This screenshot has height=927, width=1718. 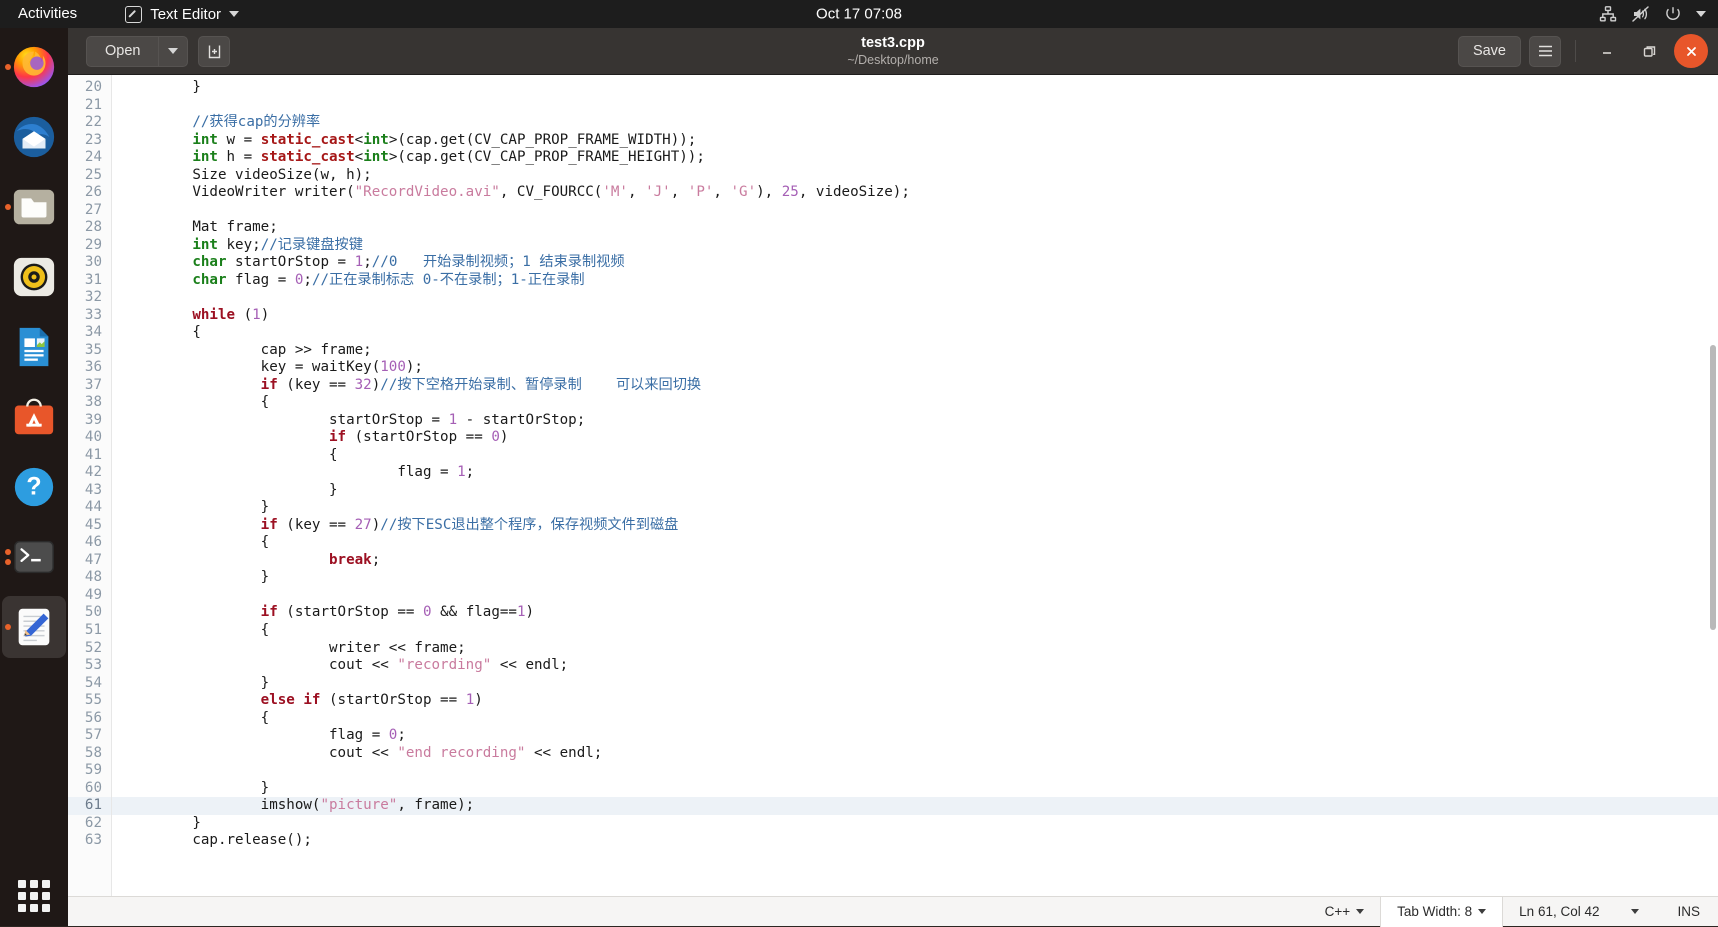 What do you see at coordinates (915, 421) in the screenshot?
I see `code-line: startOrStop = 1 - startOrStop;` at bounding box center [915, 421].